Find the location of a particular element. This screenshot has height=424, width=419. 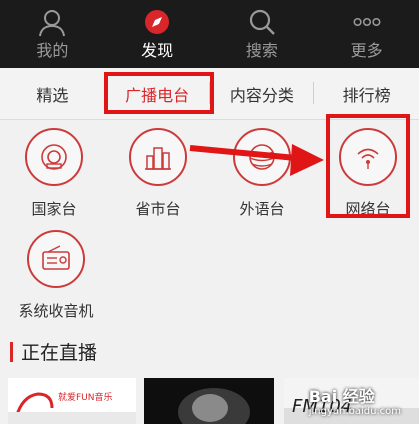

category-label: 外语台 is located at coordinates (262, 209).